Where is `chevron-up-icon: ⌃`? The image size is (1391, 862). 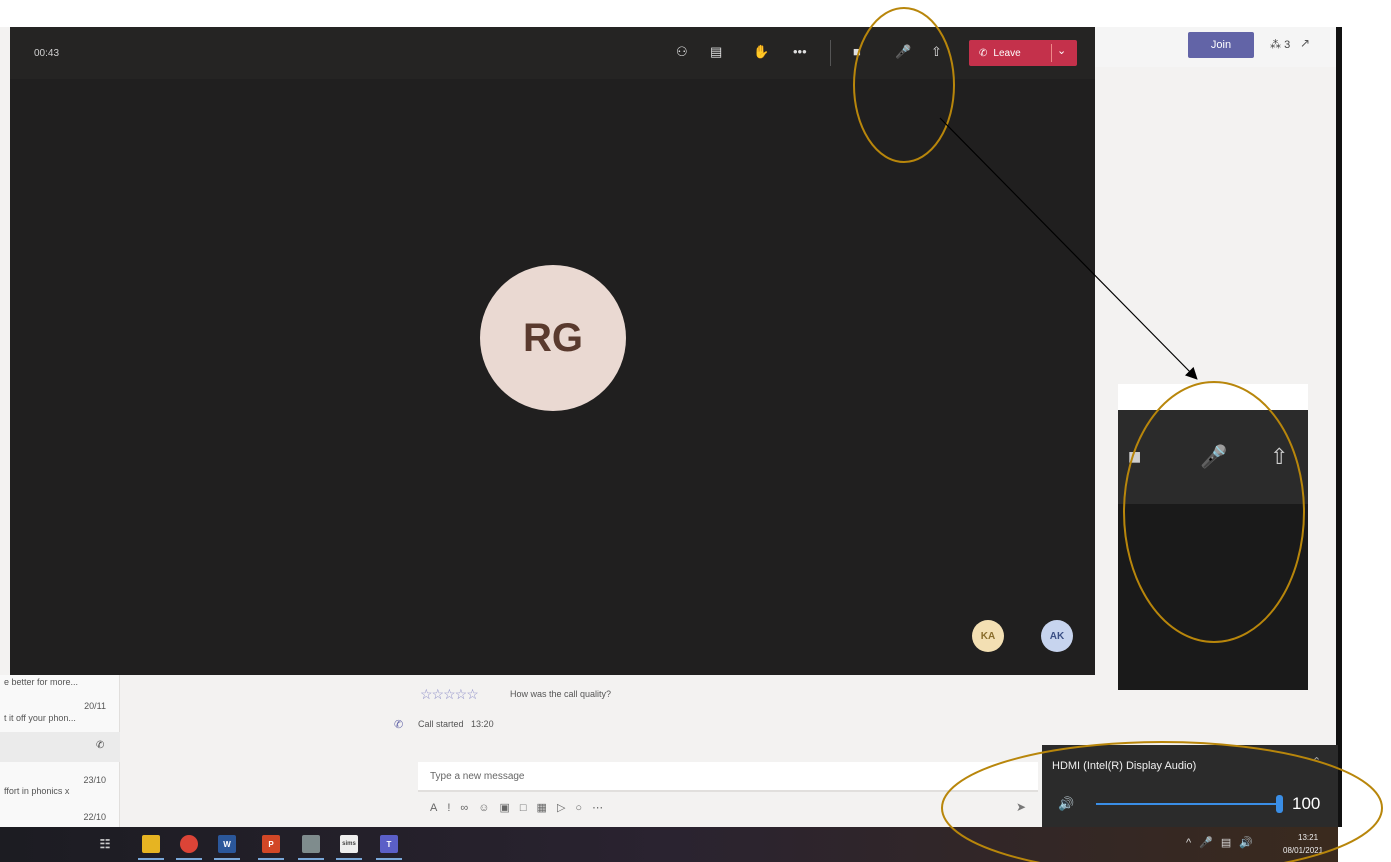 chevron-up-icon: ⌃ is located at coordinates (1316, 761).